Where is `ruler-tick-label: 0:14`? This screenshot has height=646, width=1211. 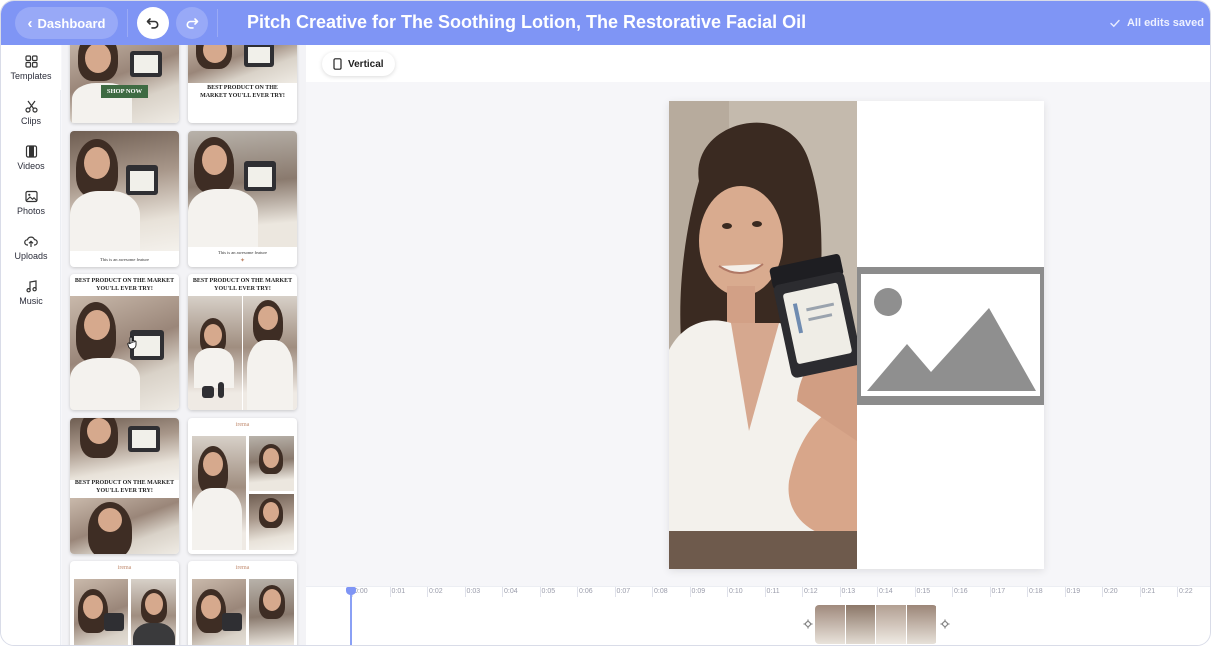
ruler-tick-label: 0:14 is located at coordinates (886, 591).